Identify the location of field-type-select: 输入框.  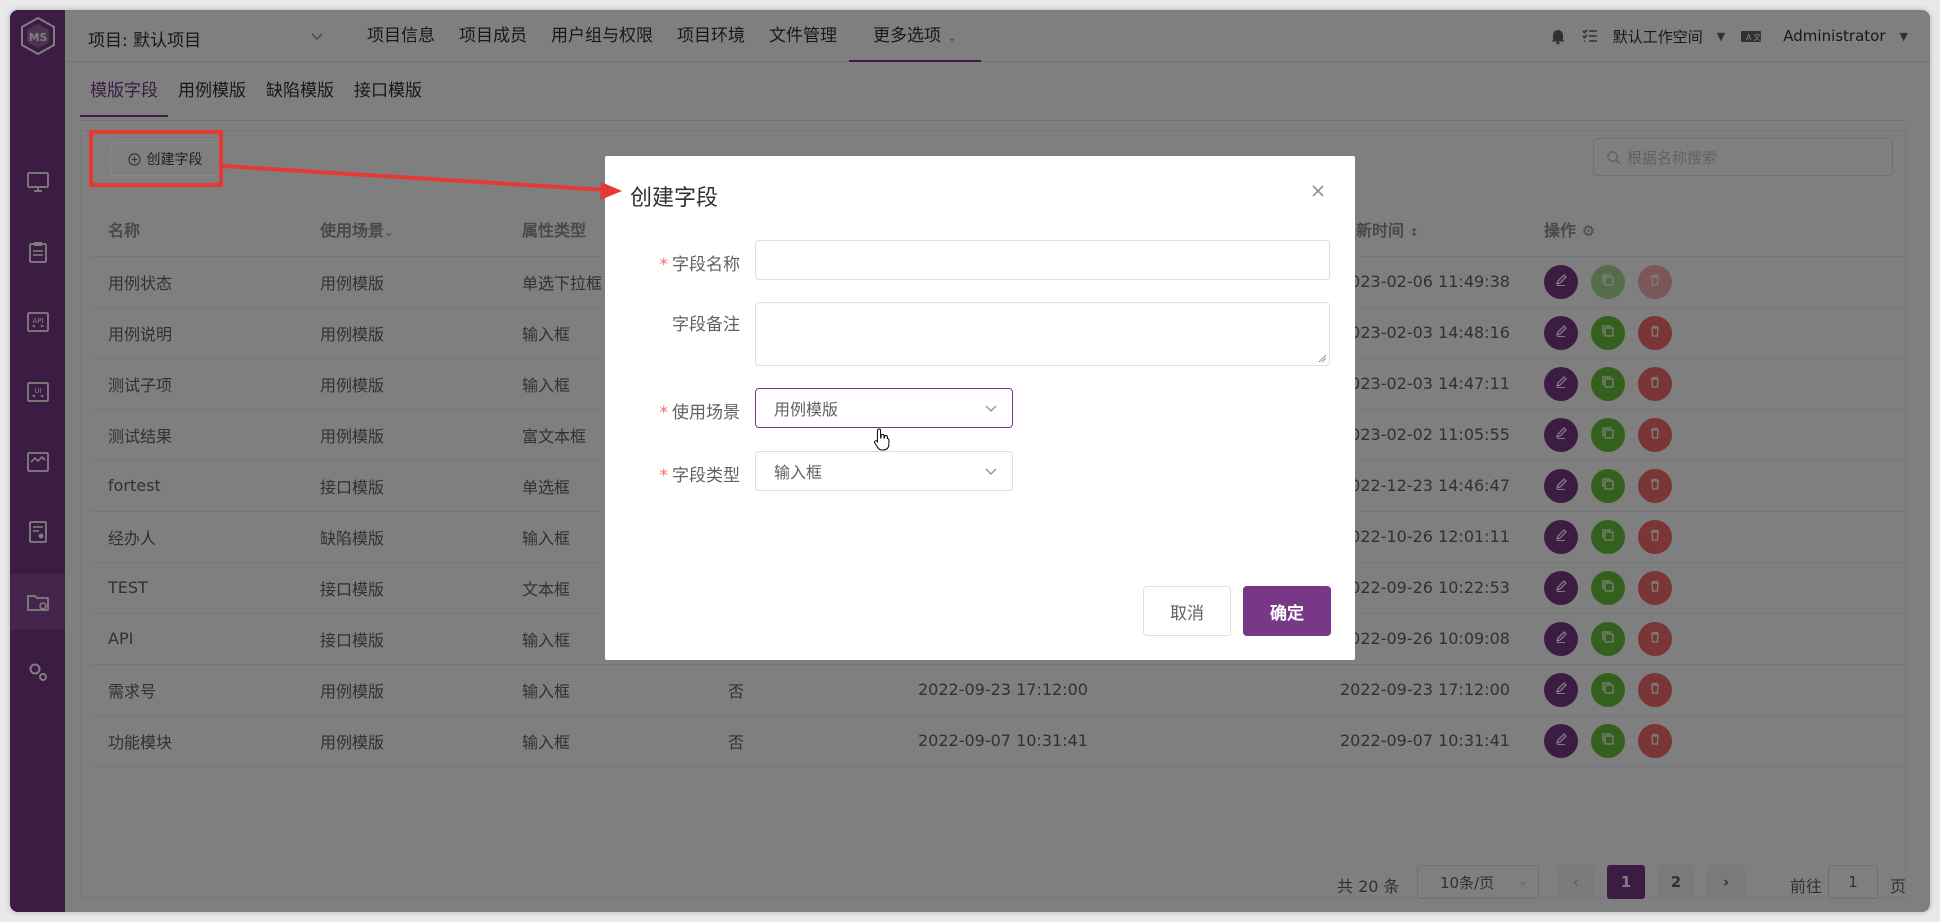
(884, 471).